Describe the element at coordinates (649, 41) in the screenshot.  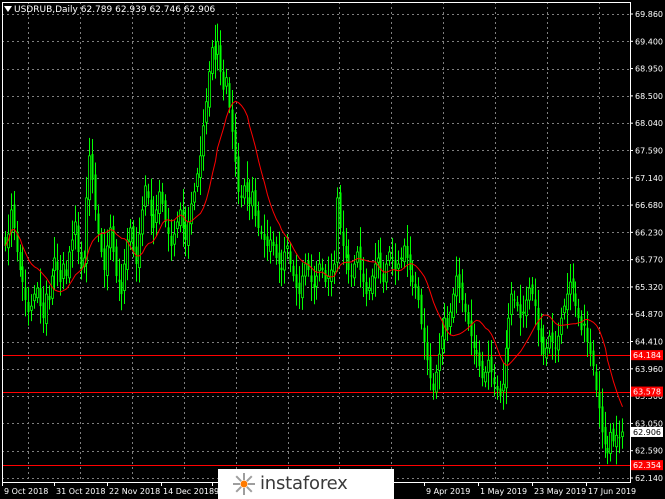
I see `y-tick-label: 69.400` at that location.